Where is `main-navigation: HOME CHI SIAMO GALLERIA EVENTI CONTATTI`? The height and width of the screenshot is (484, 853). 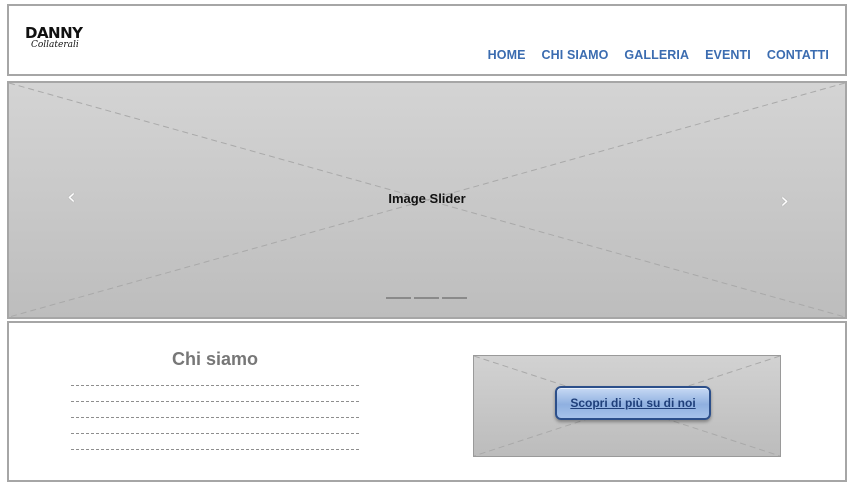 main-navigation: HOME CHI SIAMO GALLERIA EVENTI CONTATTI is located at coordinates (658, 55).